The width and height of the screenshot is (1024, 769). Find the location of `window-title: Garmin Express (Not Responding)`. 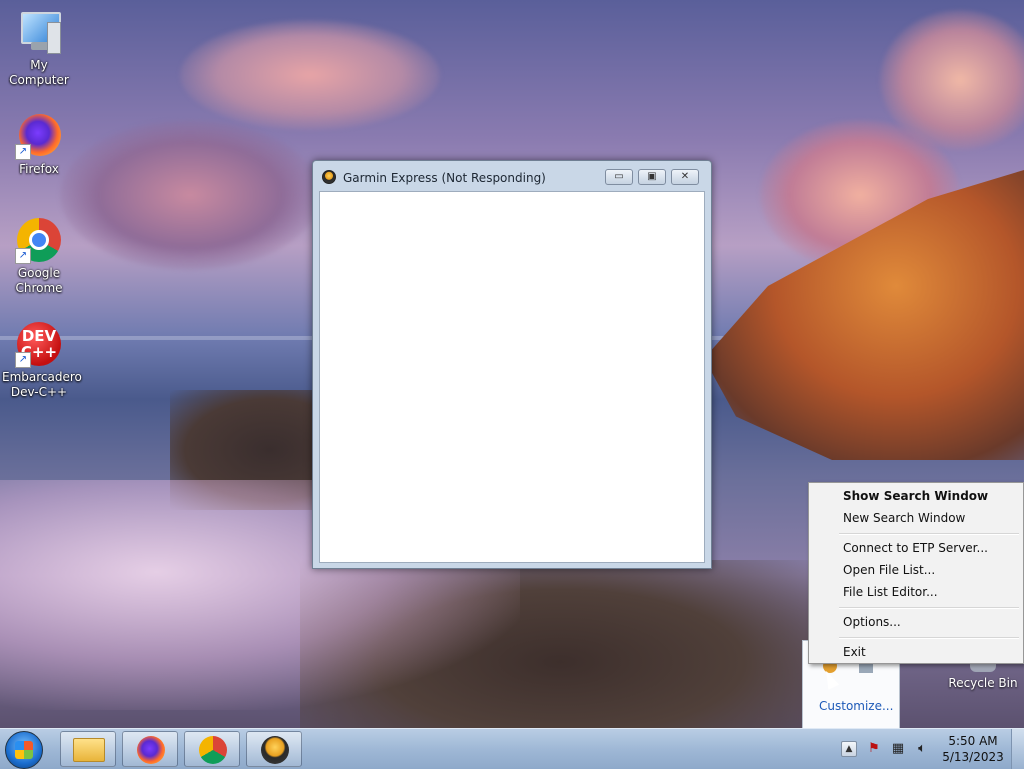

window-title: Garmin Express (Not Responding) is located at coordinates (444, 178).